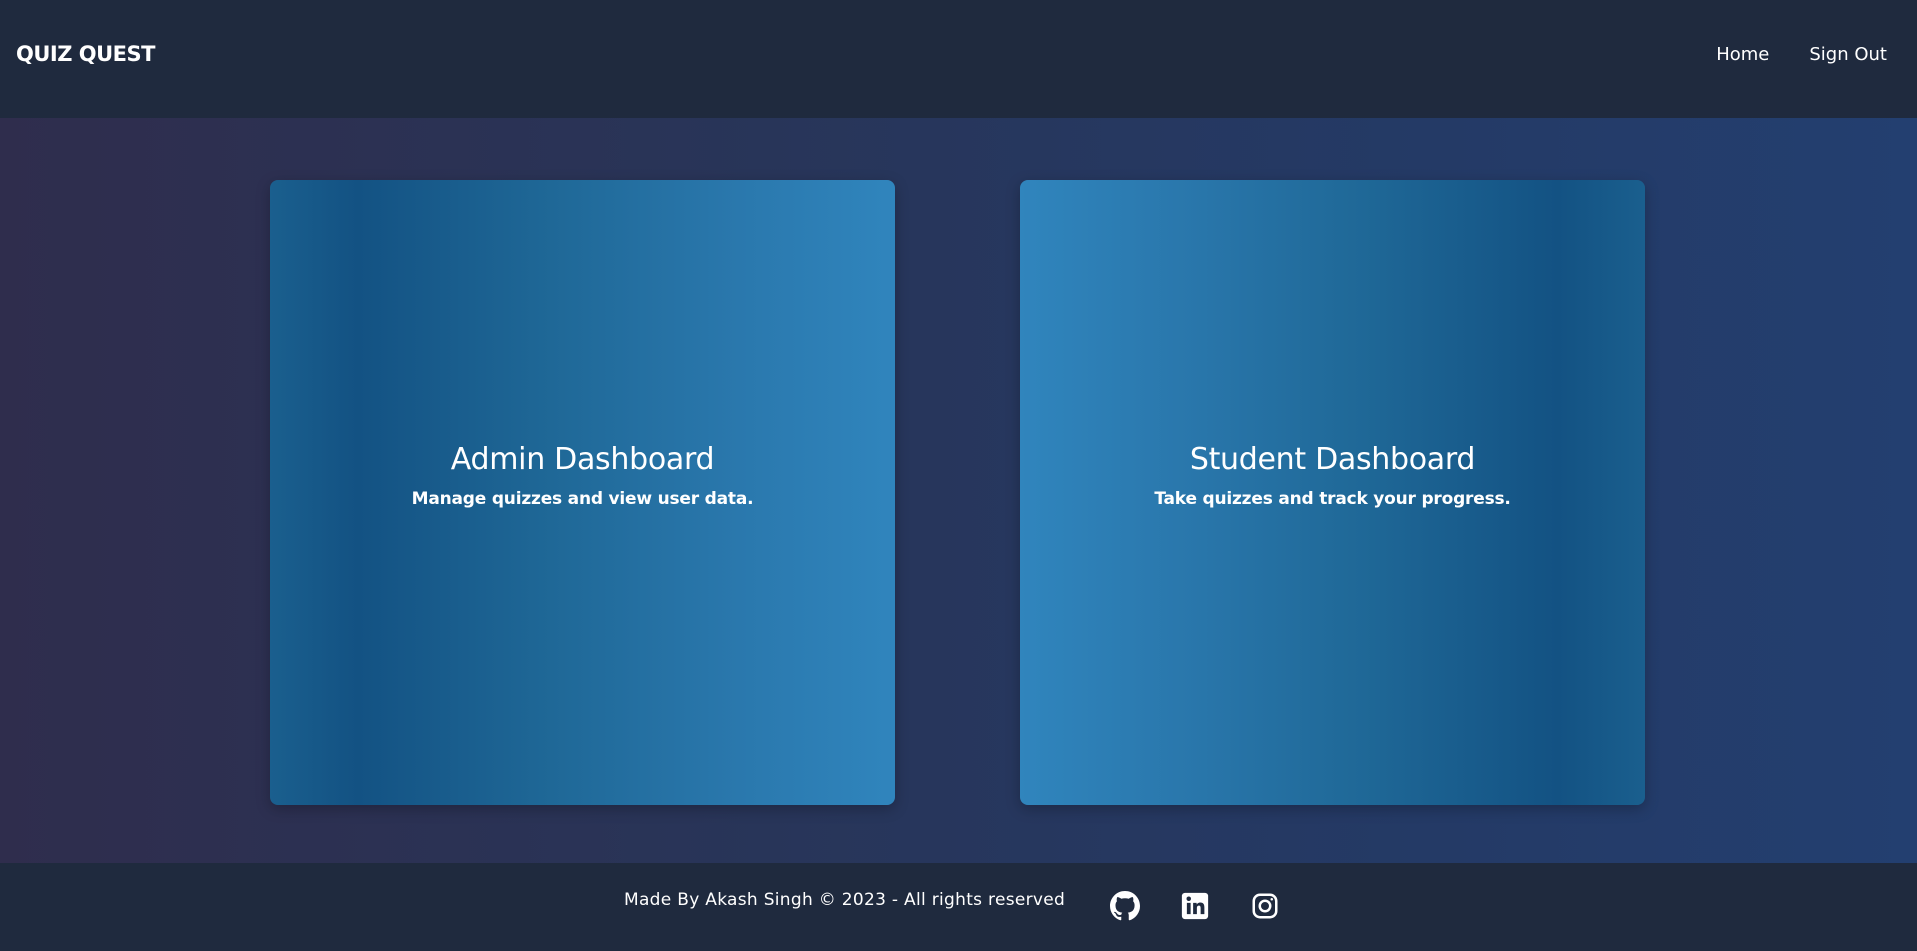 Image resolution: width=1917 pixels, height=951 pixels. What do you see at coordinates (1332, 459) in the screenshot?
I see `card-title: Student Dashboard` at bounding box center [1332, 459].